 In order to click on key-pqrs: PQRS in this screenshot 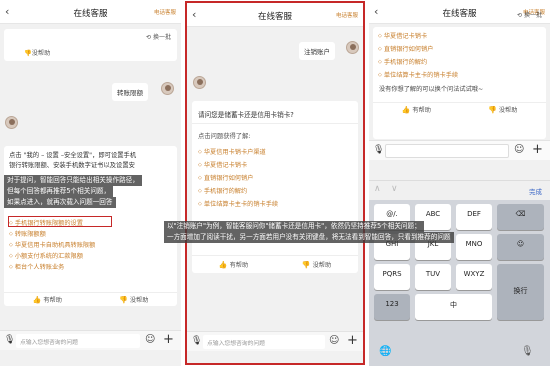, I will do `click(392, 277)`.